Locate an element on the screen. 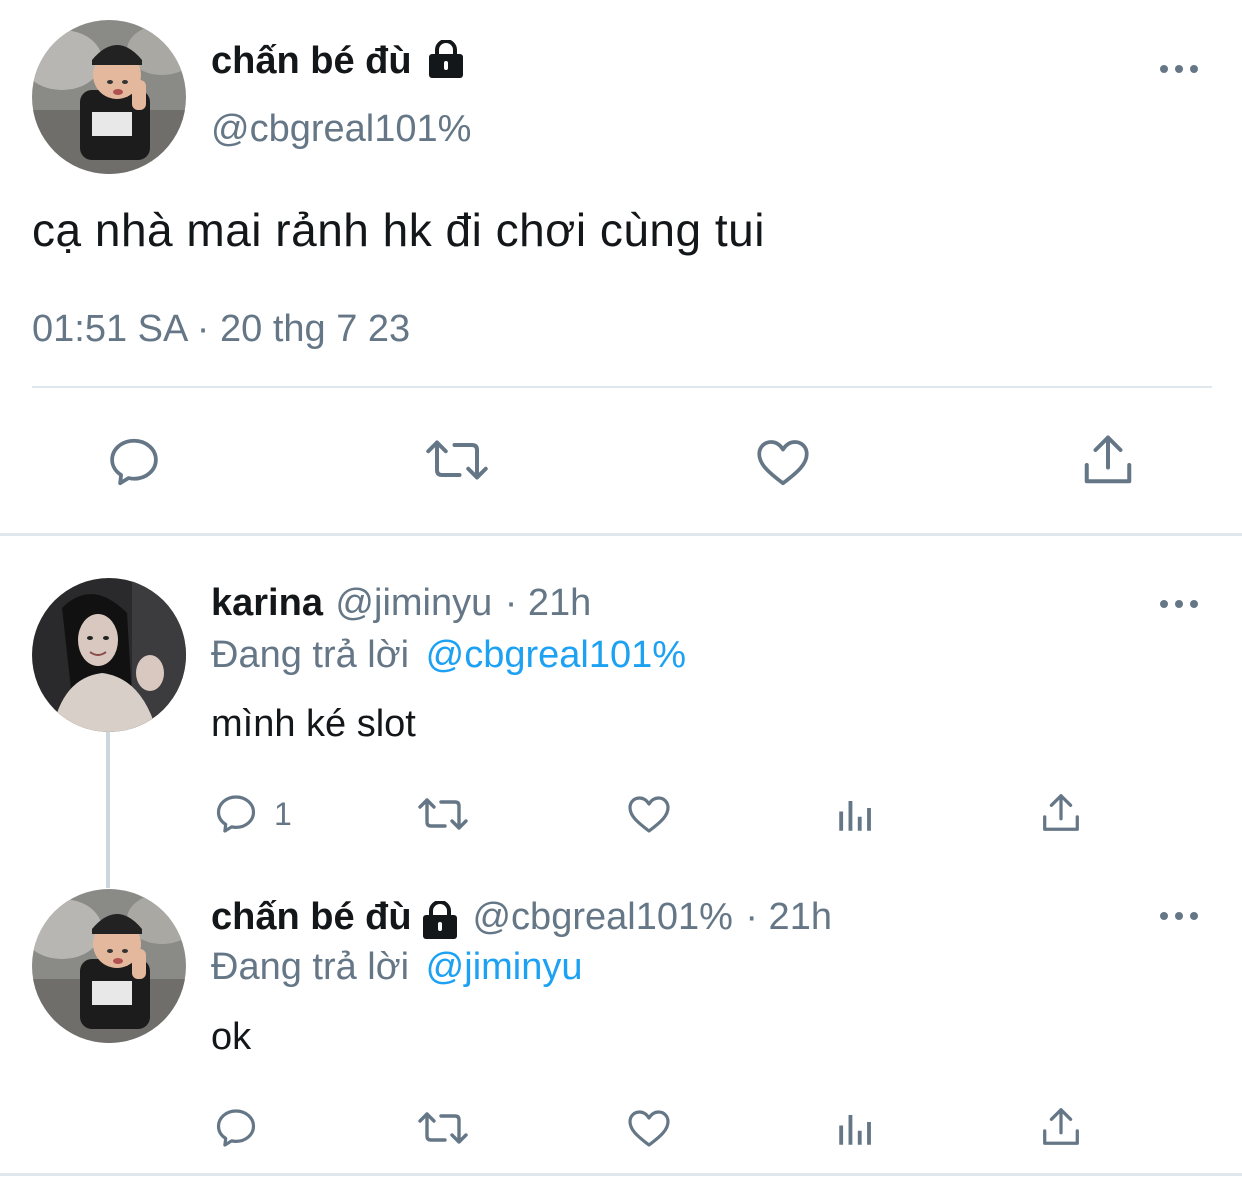 This screenshot has width=1242, height=1177. reply2-author-name: chấn bé đù is located at coordinates (311, 917).